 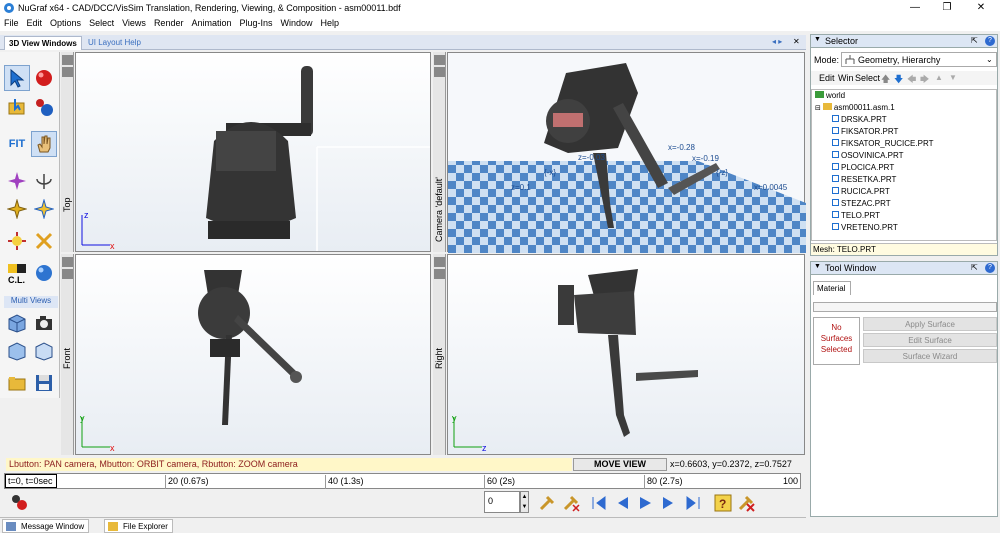 What do you see at coordinates (502, 502) in the screenshot?
I see `frame-number-input: 0` at bounding box center [502, 502].